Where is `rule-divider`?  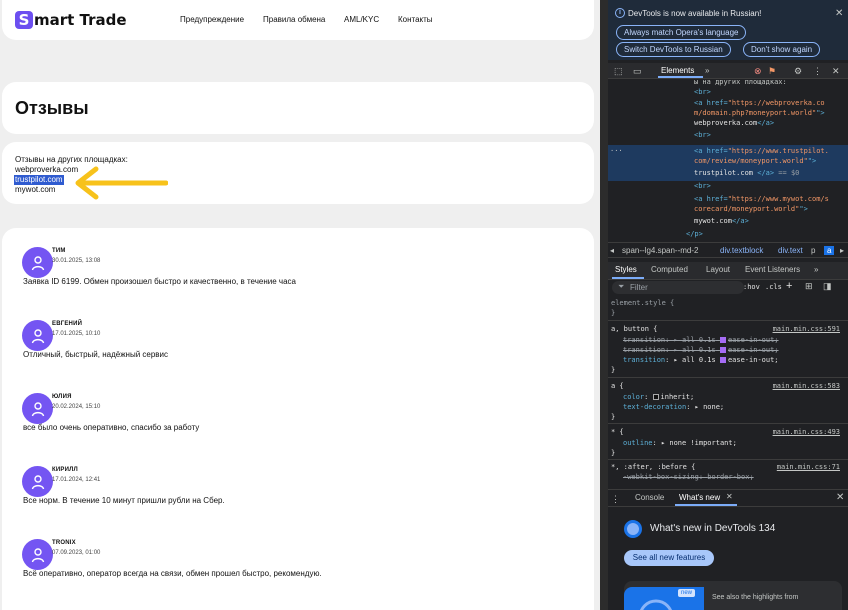
rule-divider is located at coordinates (728, 377).